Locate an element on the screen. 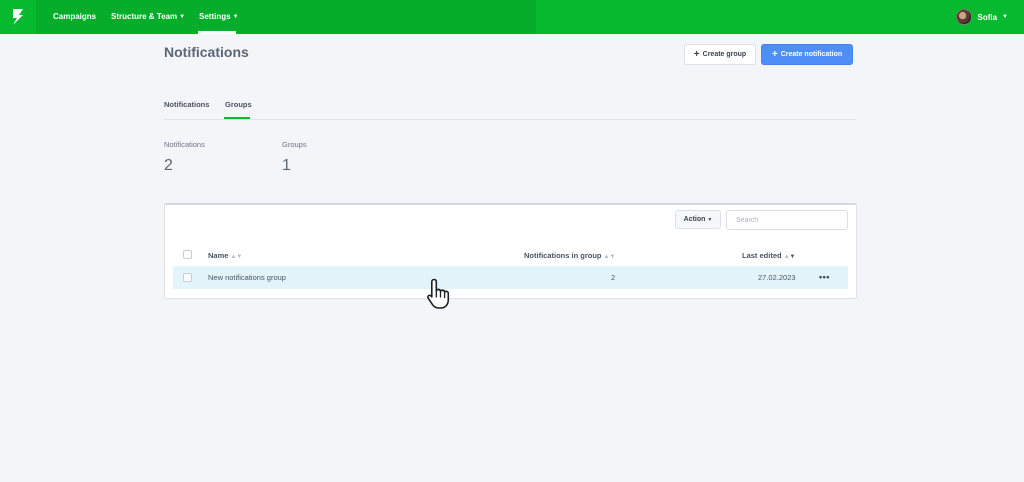  row-notification-count: 2 is located at coordinates (613, 277).